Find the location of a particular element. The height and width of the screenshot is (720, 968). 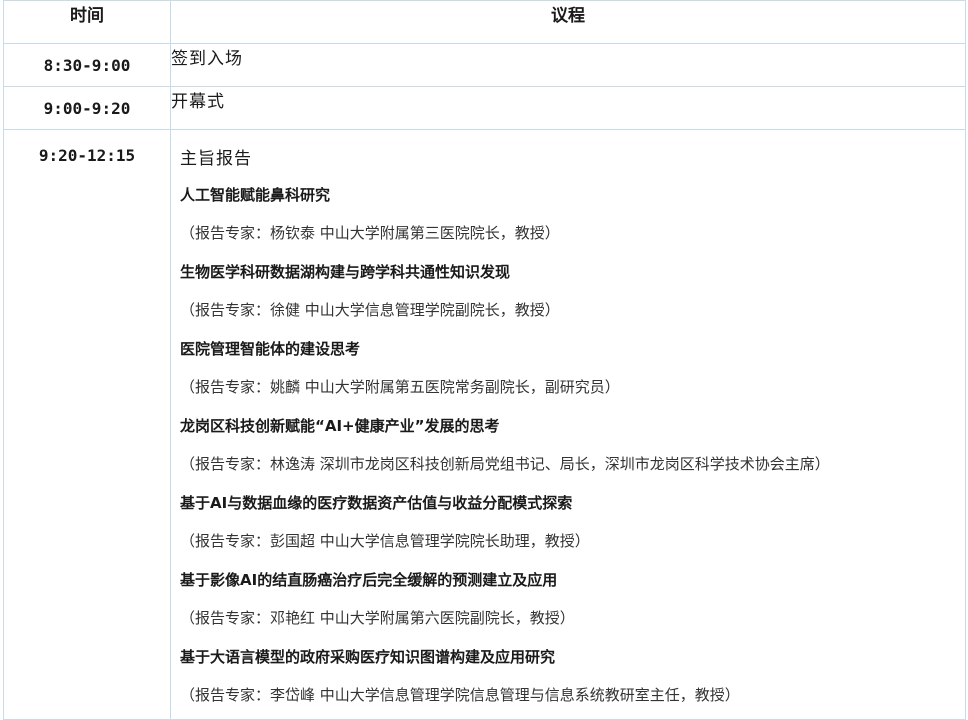

talk-title: 基于AI与数据血缘的医疗数据资产估值与收益分配模式探索 is located at coordinates (376, 503).